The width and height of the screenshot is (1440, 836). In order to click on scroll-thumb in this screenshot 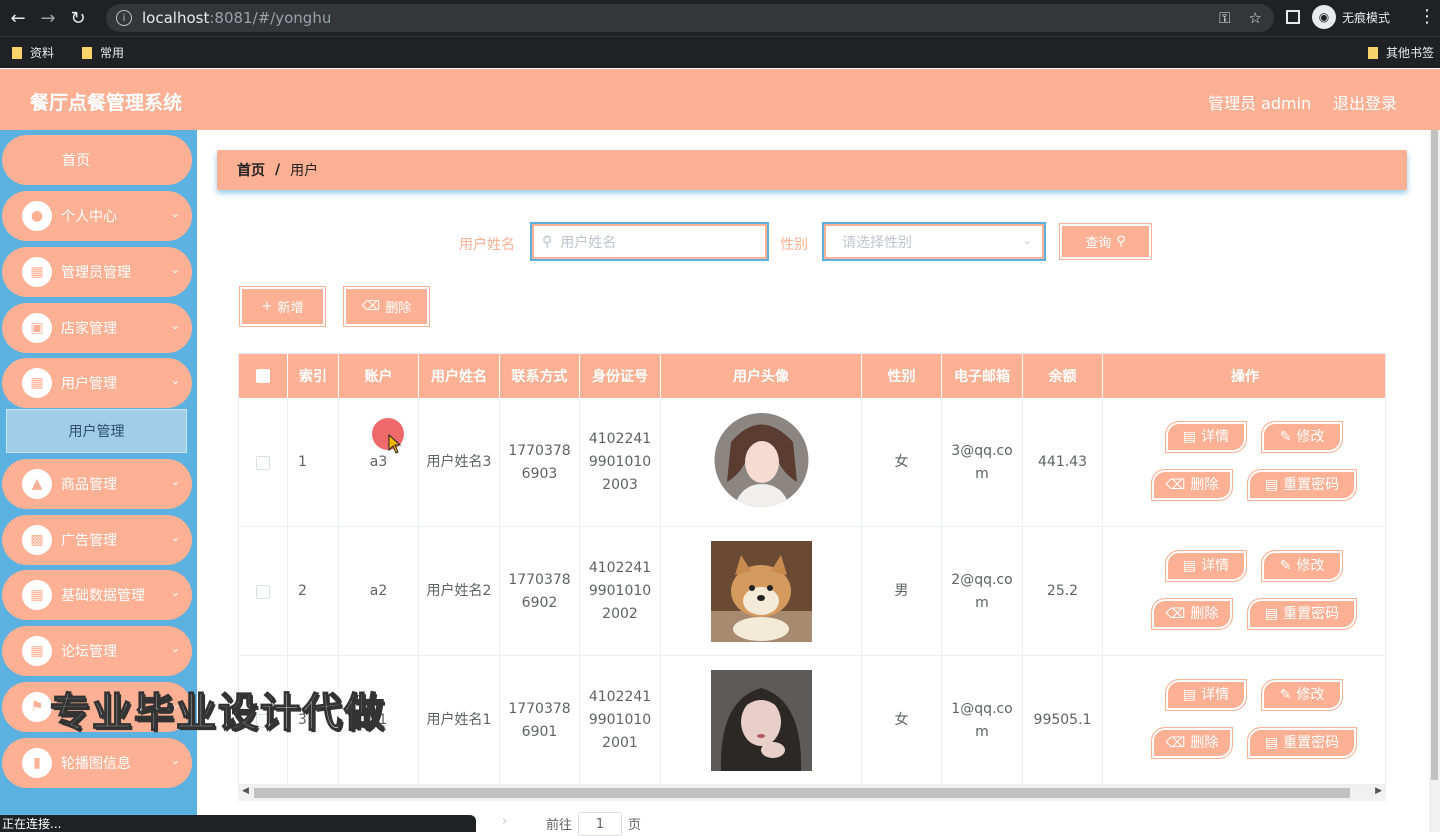, I will do `click(802, 793)`.